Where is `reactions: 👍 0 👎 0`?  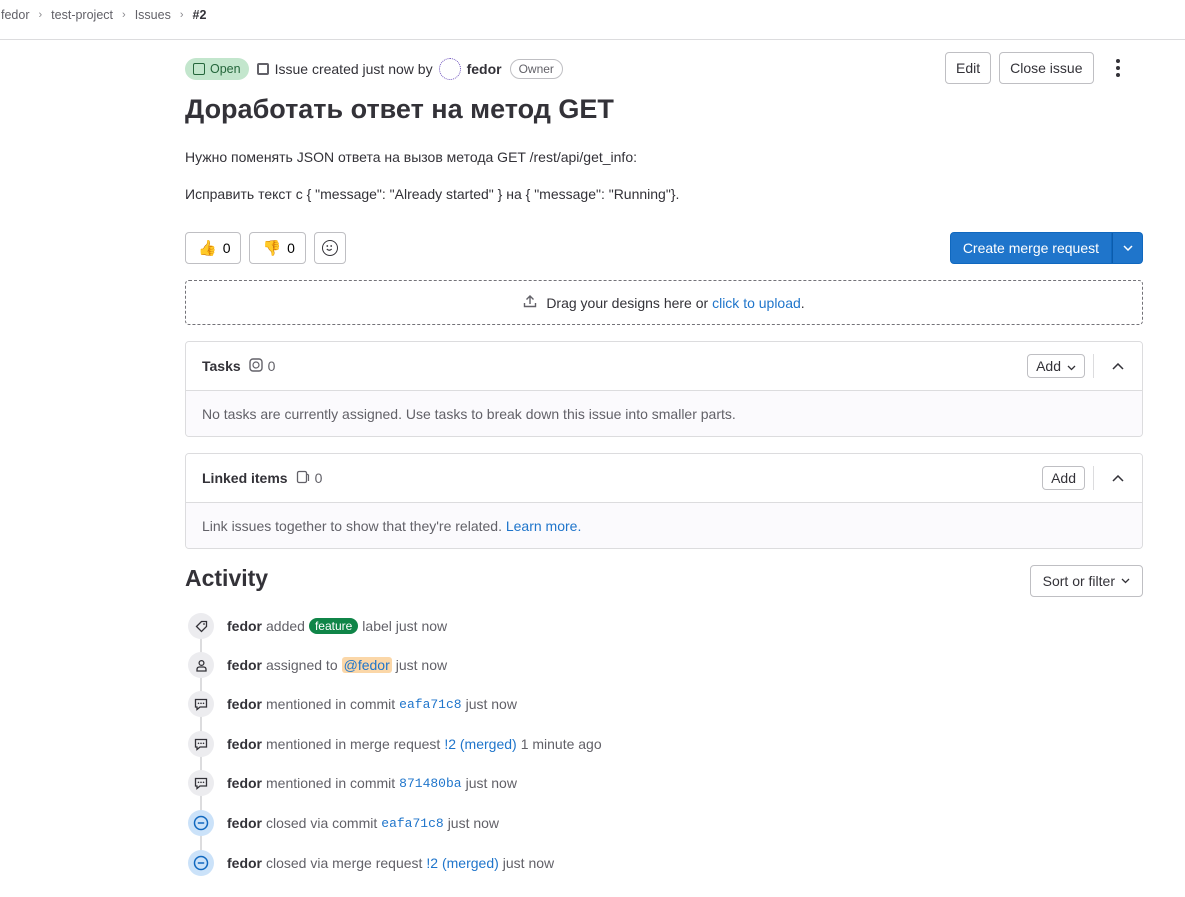
reactions: 👍 0 👎 0 is located at coordinates (265, 248).